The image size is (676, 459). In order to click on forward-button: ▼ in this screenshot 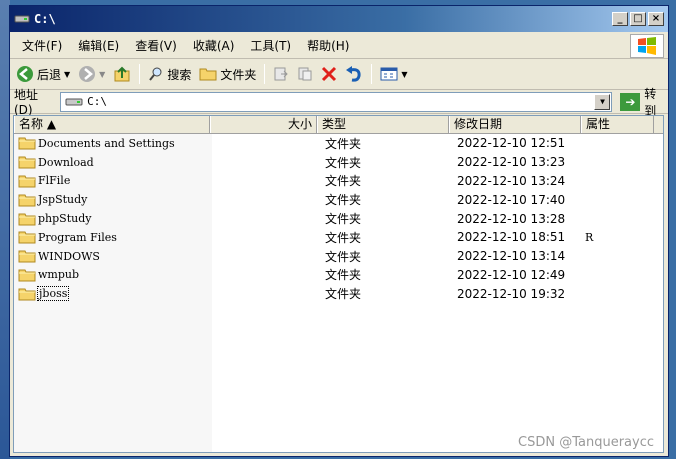, I will do `click(91, 74)`.